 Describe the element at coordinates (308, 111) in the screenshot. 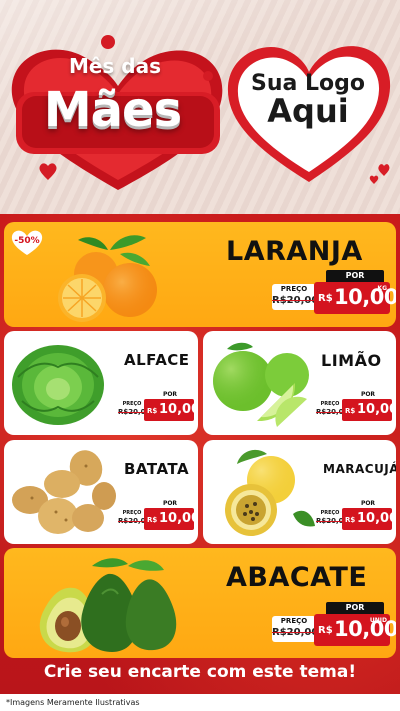

I see `store-logo-line2: Aqui` at that location.